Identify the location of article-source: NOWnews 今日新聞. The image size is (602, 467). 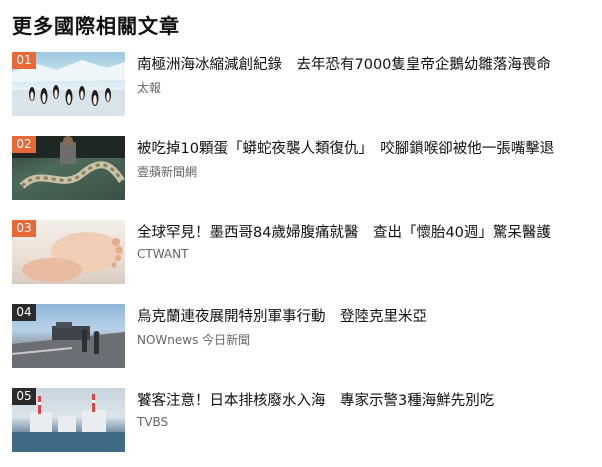
(194, 340).